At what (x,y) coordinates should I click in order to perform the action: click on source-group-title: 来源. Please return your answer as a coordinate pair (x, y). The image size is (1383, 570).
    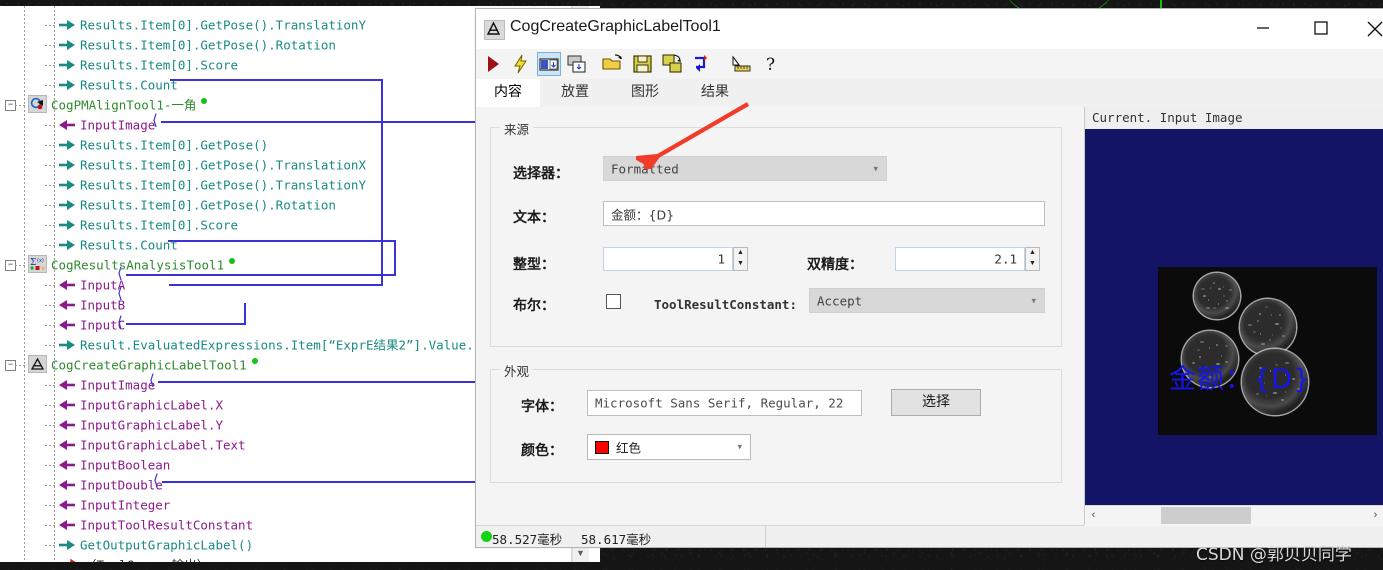
    Looking at the image, I should click on (517, 128).